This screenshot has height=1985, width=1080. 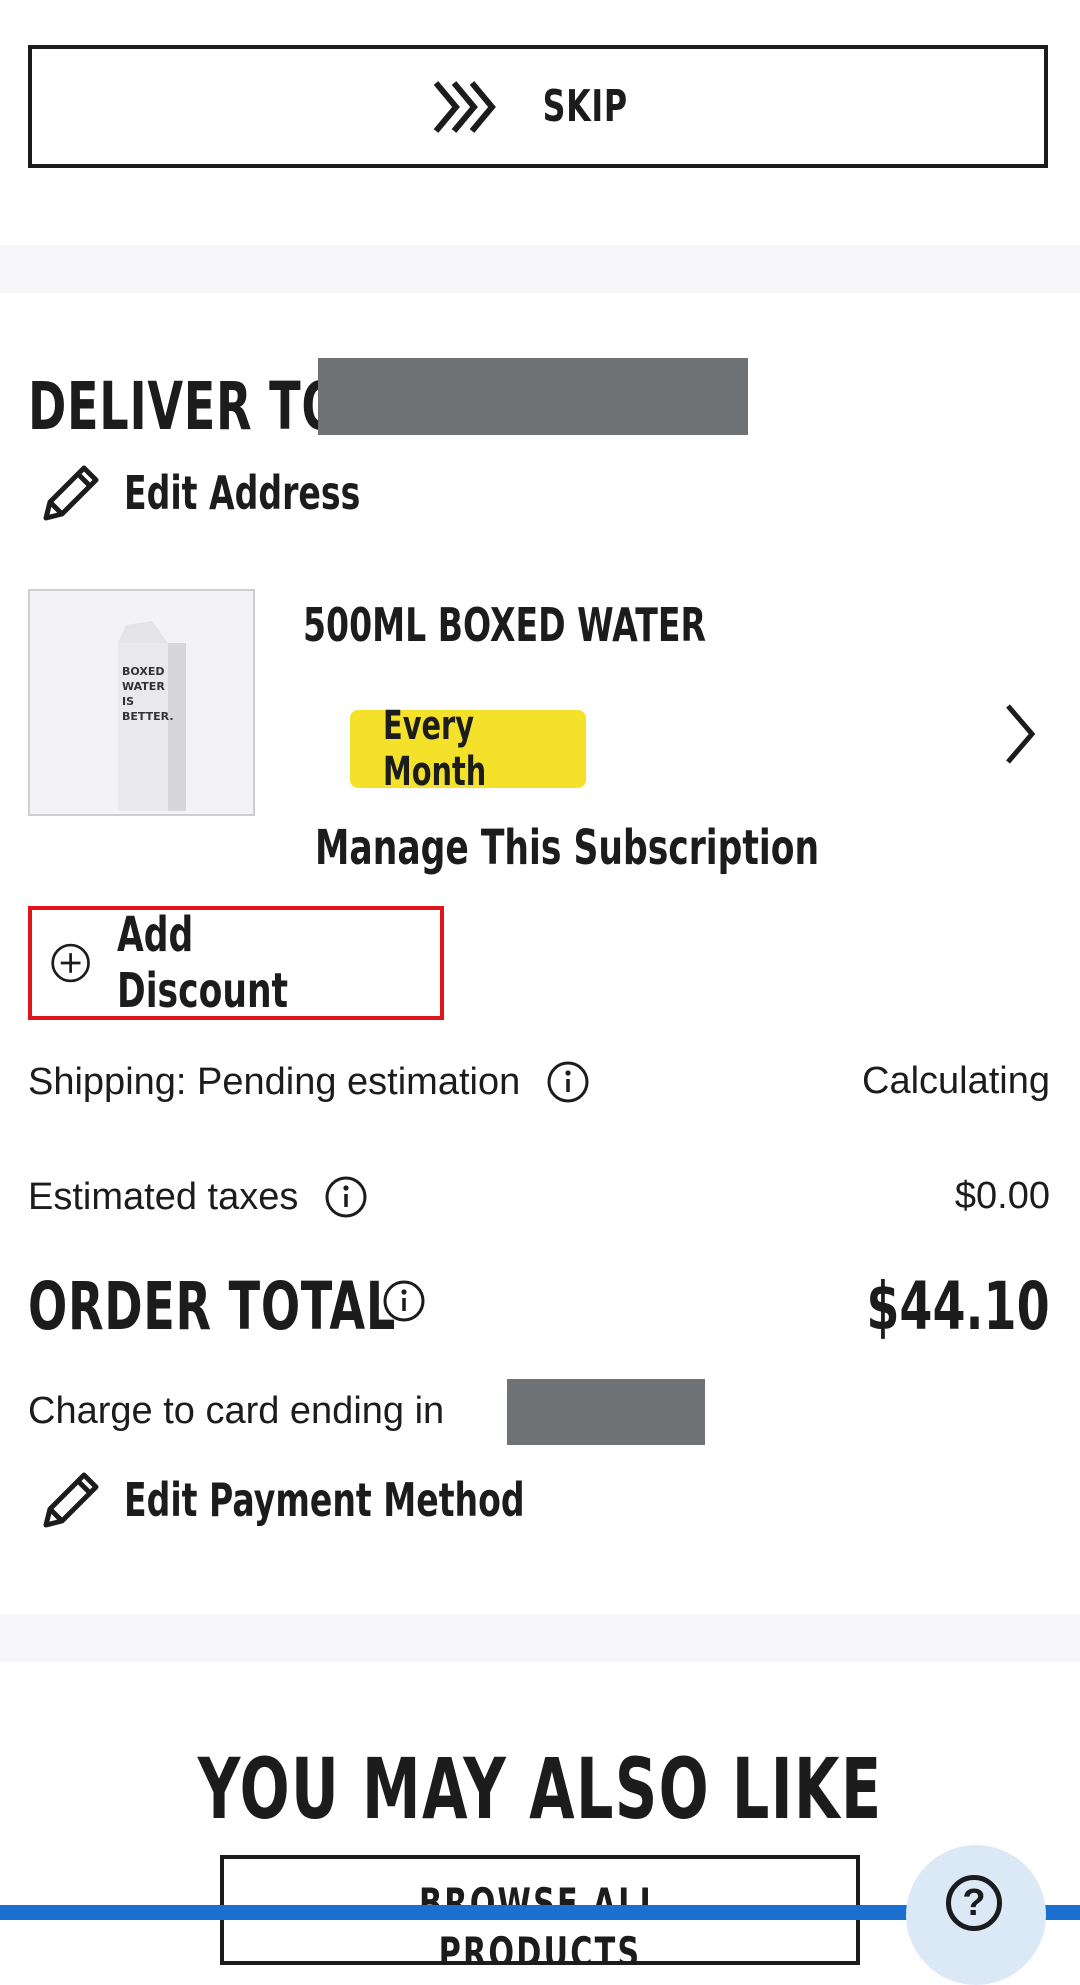 I want to click on order-total-label: ORDER TOTAL, so click(x=212, y=1306).